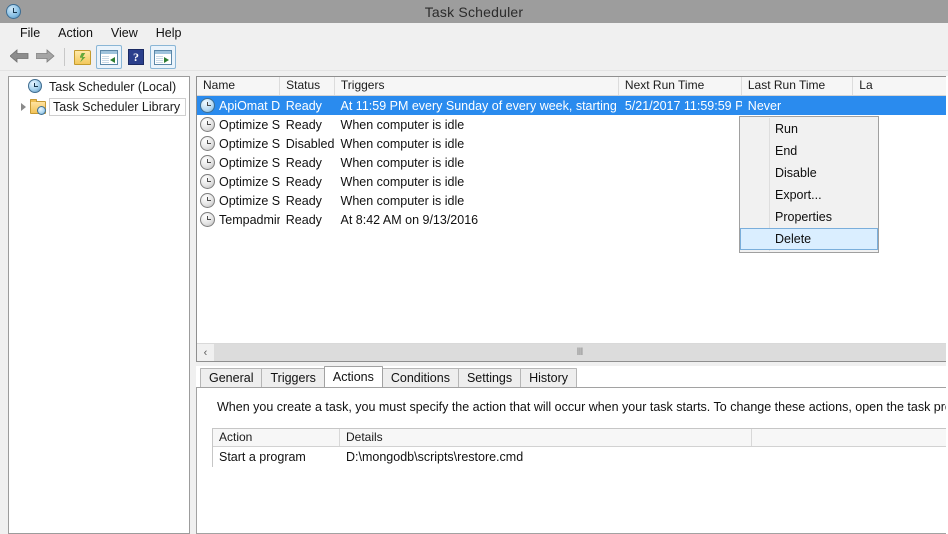 The width and height of the screenshot is (948, 534). What do you see at coordinates (809, 239) in the screenshot?
I see `context-menu-item-delete: Delete` at bounding box center [809, 239].